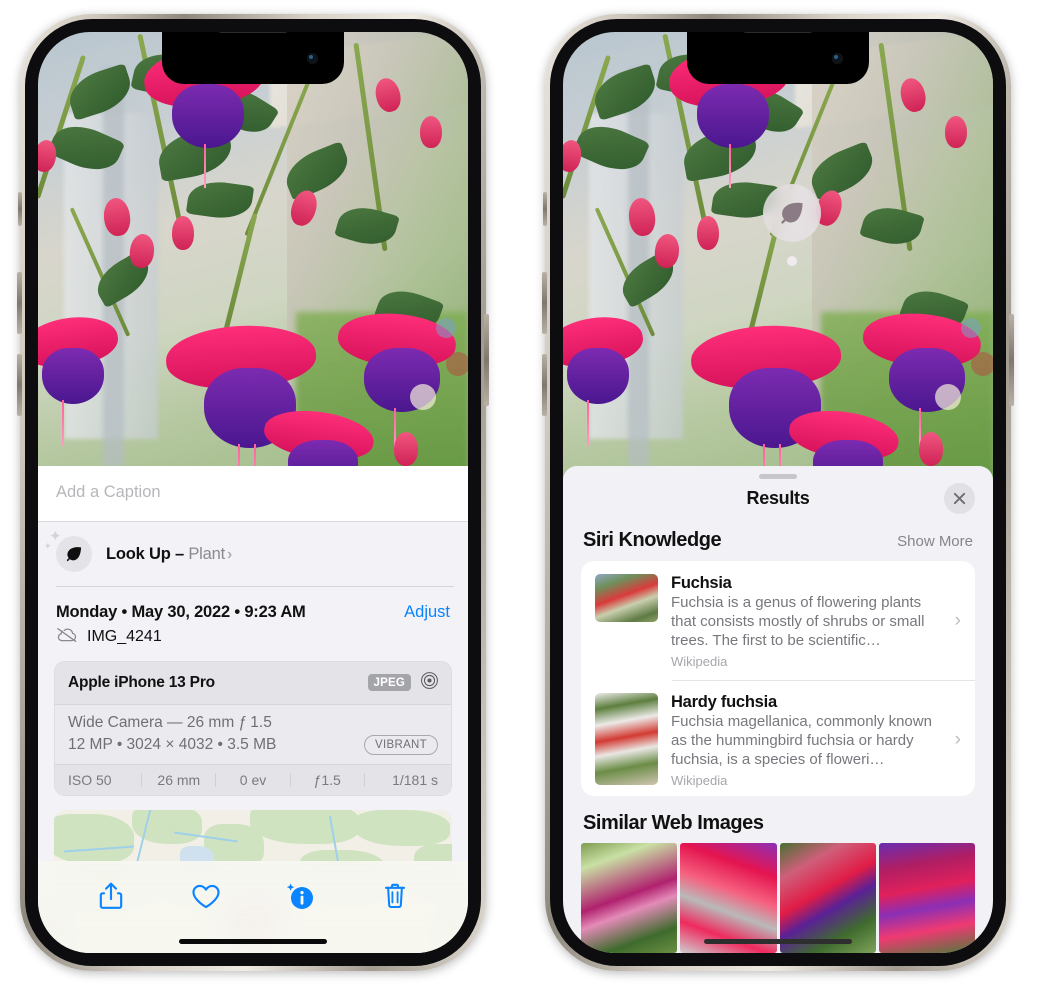 The image size is (1055, 985). I want to click on similar-web-images-header: Similar Web Images, so click(778, 819).